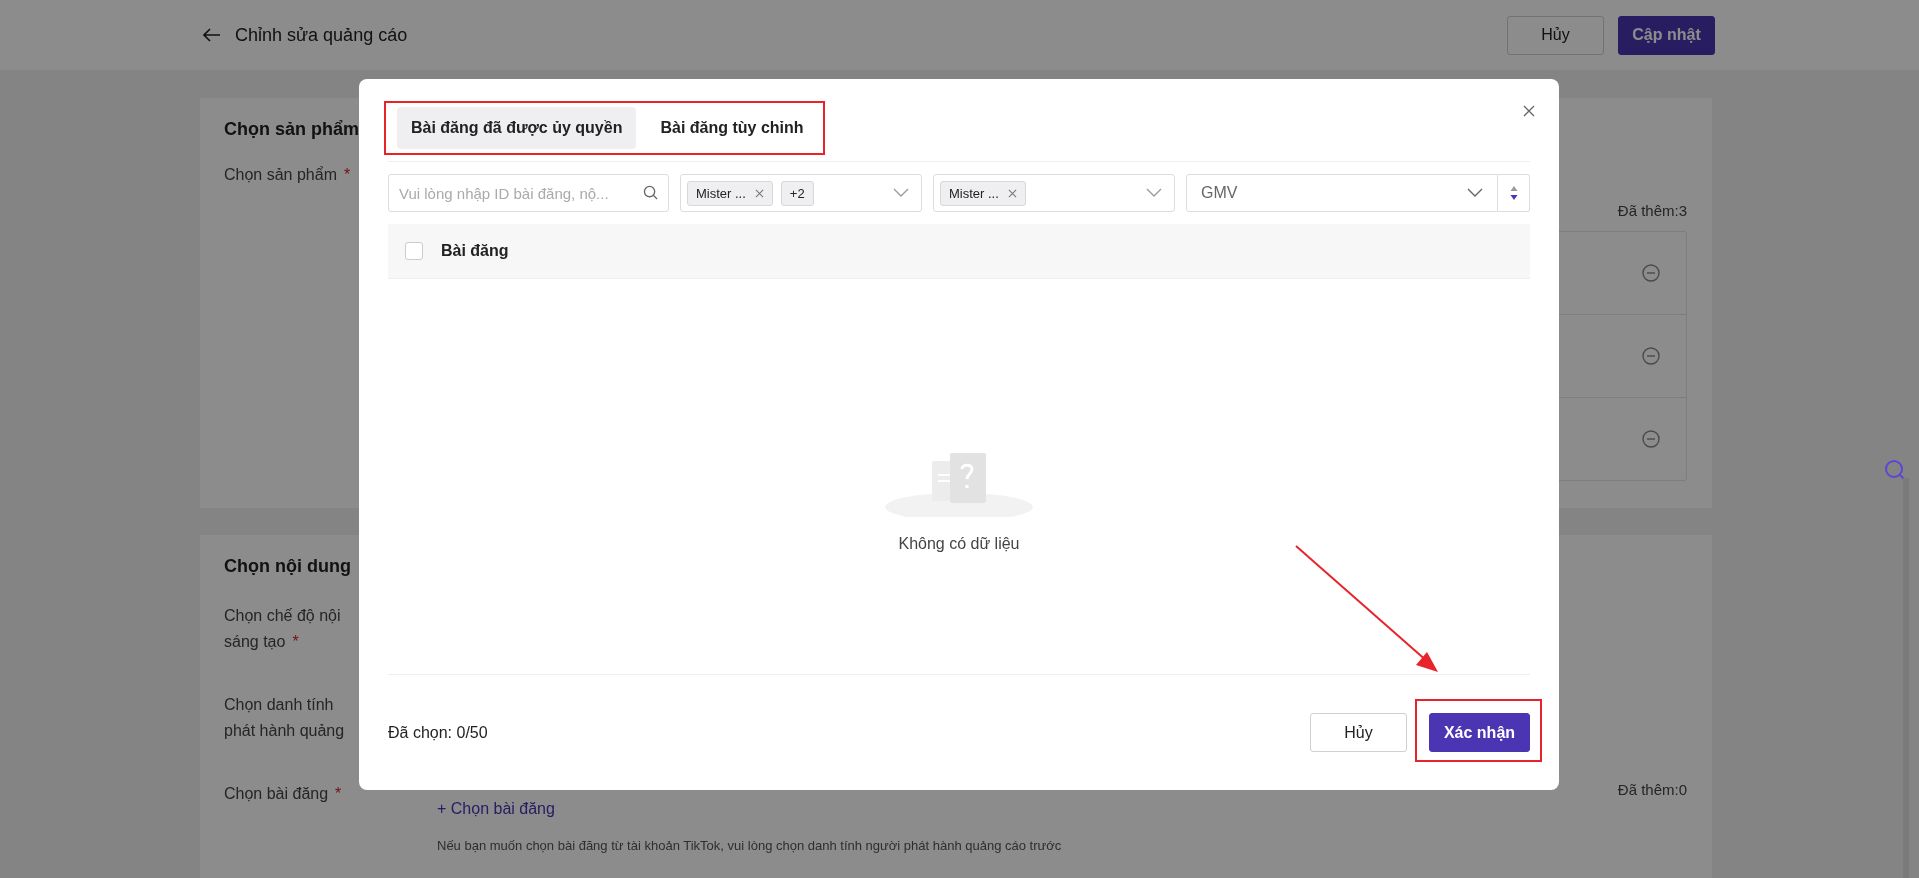  Describe the element at coordinates (1666, 35) in the screenshot. I see `header-button: Cập nhật` at that location.